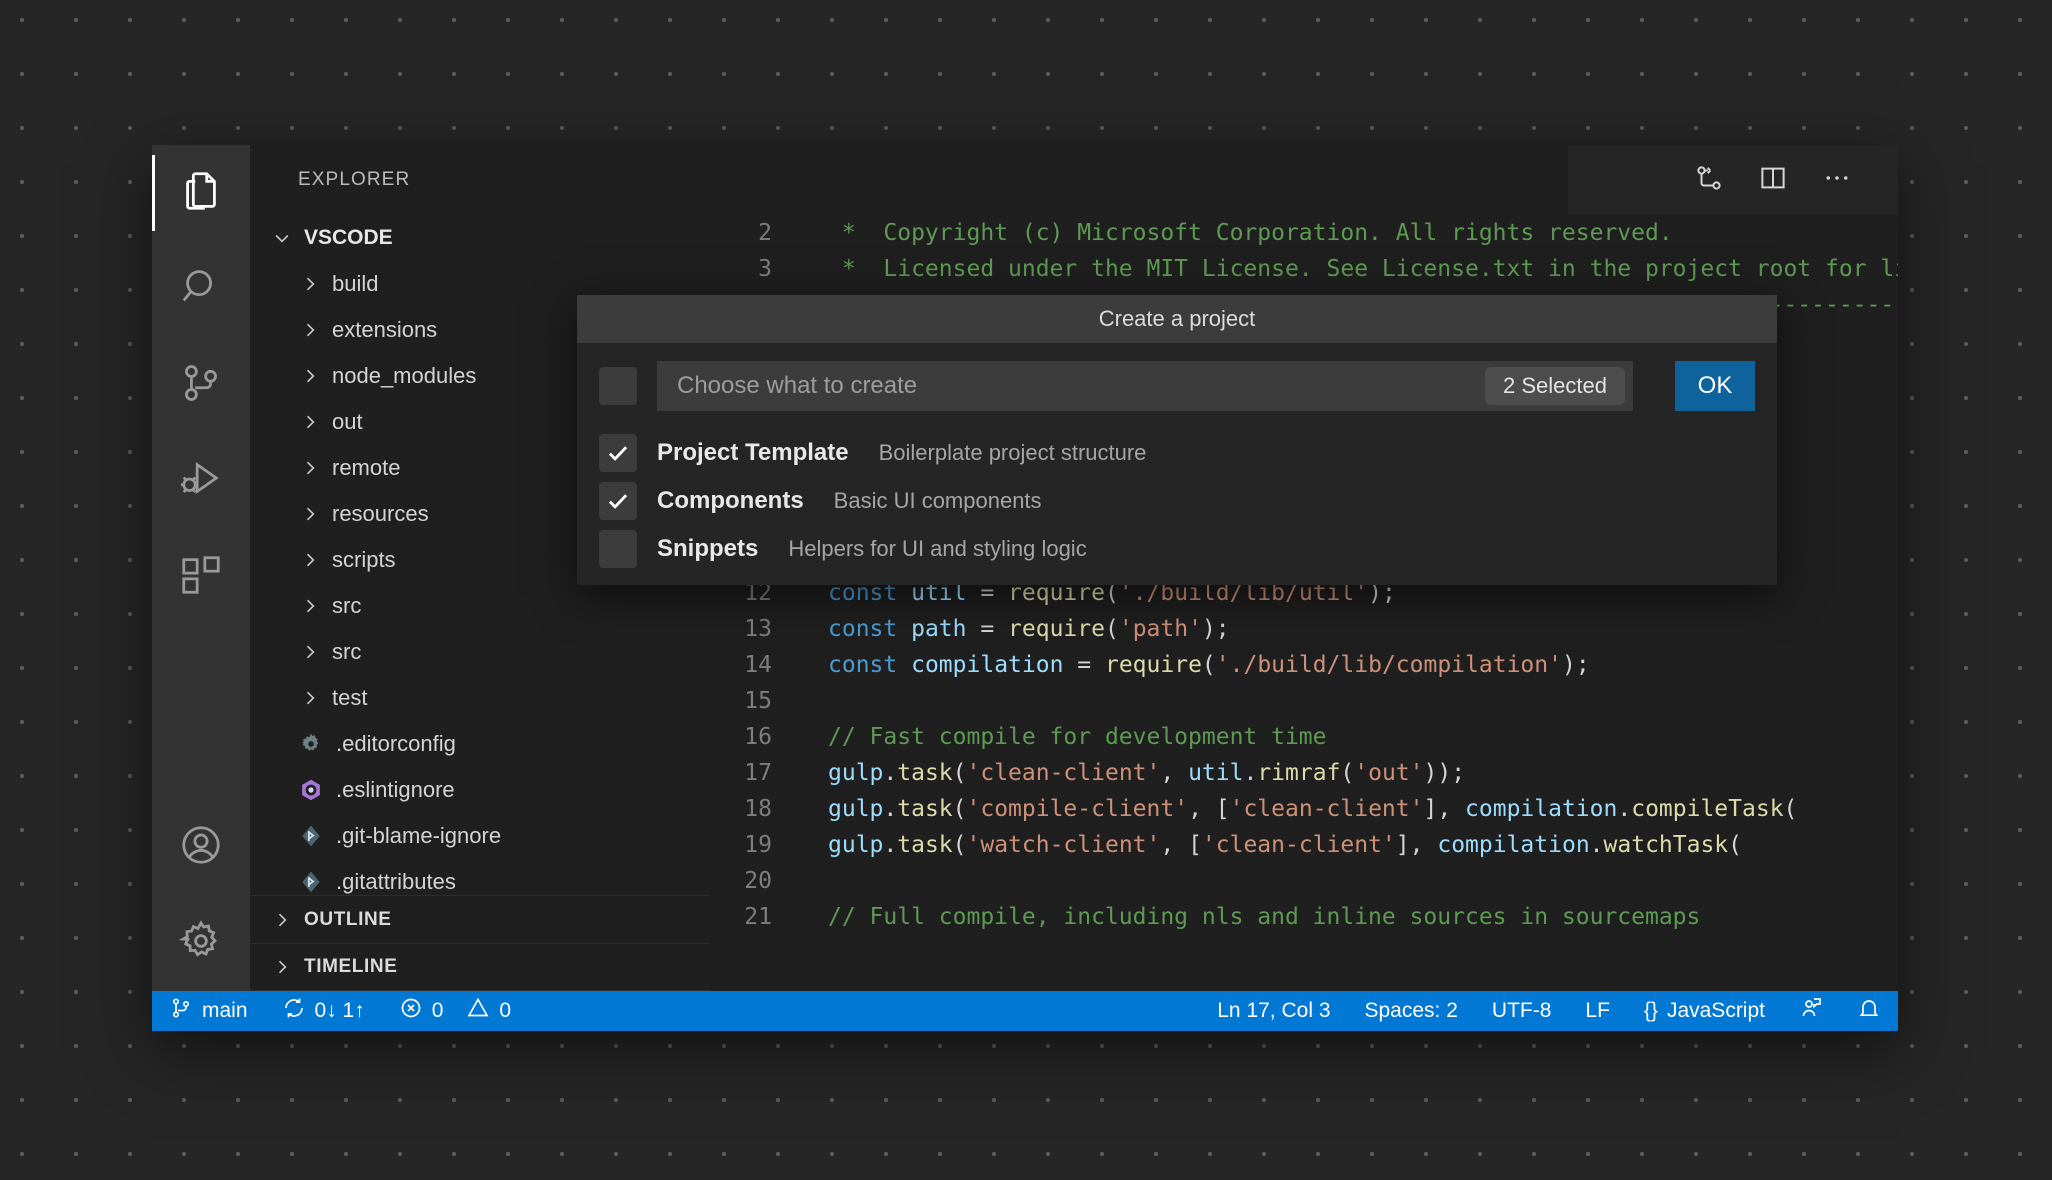 This screenshot has width=2052, height=1180. I want to click on feedback-icon, so click(1811, 1011).